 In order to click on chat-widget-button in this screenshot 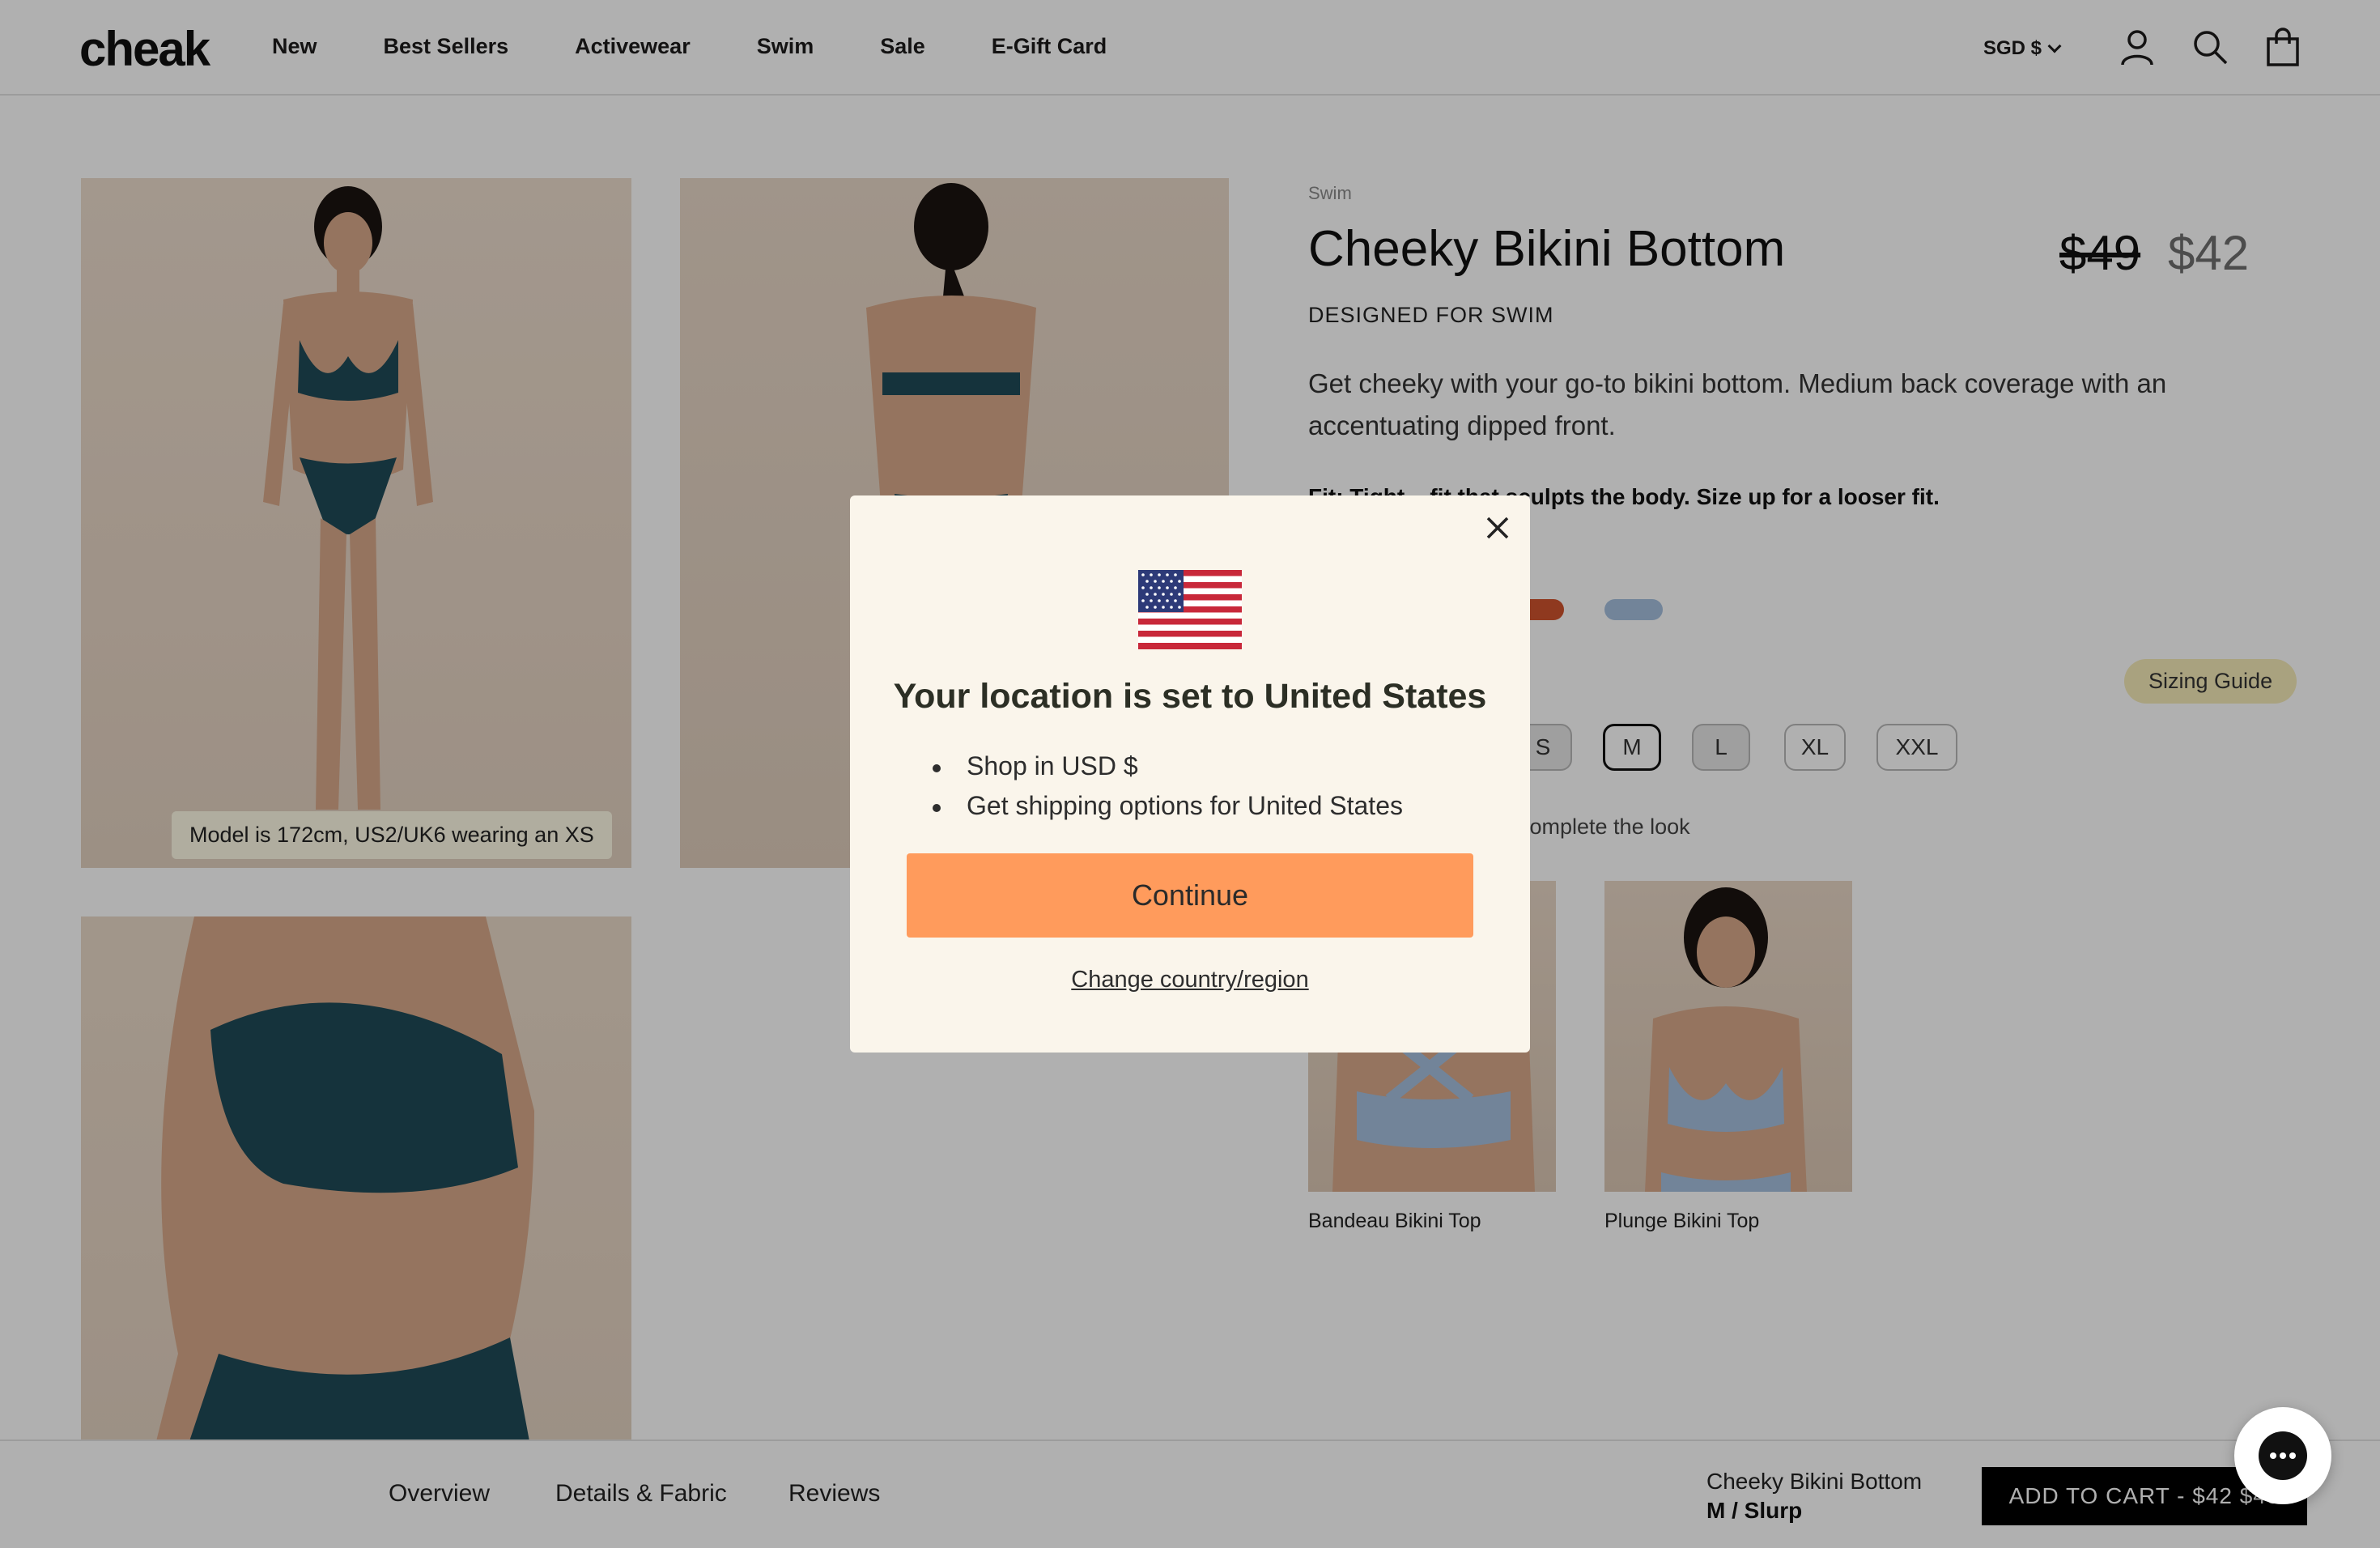, I will do `click(2282, 1455)`.